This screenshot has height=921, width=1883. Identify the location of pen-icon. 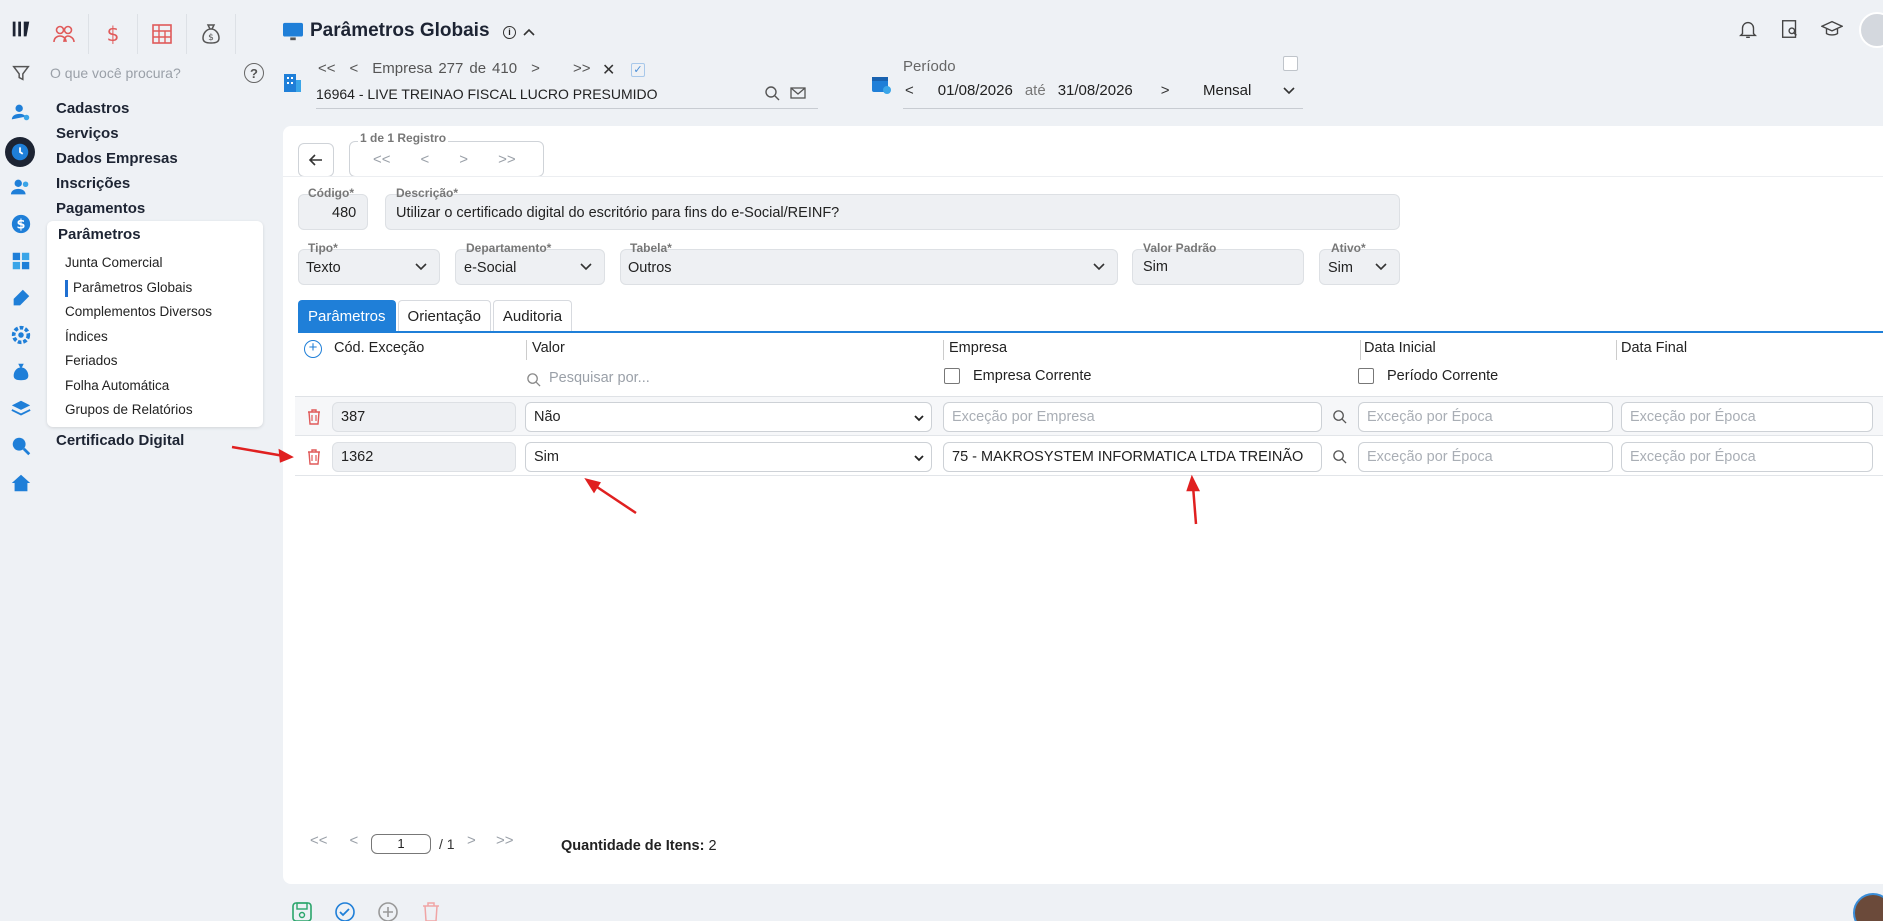
(21, 298).